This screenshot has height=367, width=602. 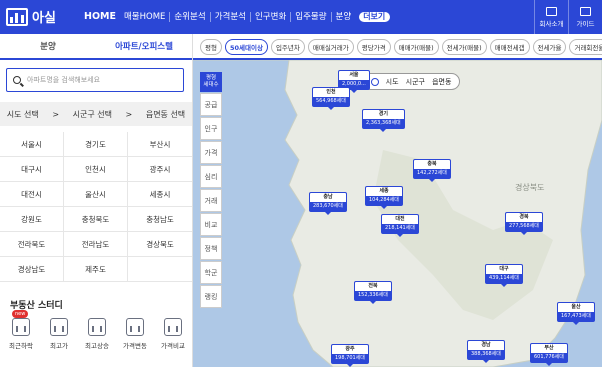 What do you see at coordinates (96, 144) in the screenshot?
I see `region-item: 경기도` at bounding box center [96, 144].